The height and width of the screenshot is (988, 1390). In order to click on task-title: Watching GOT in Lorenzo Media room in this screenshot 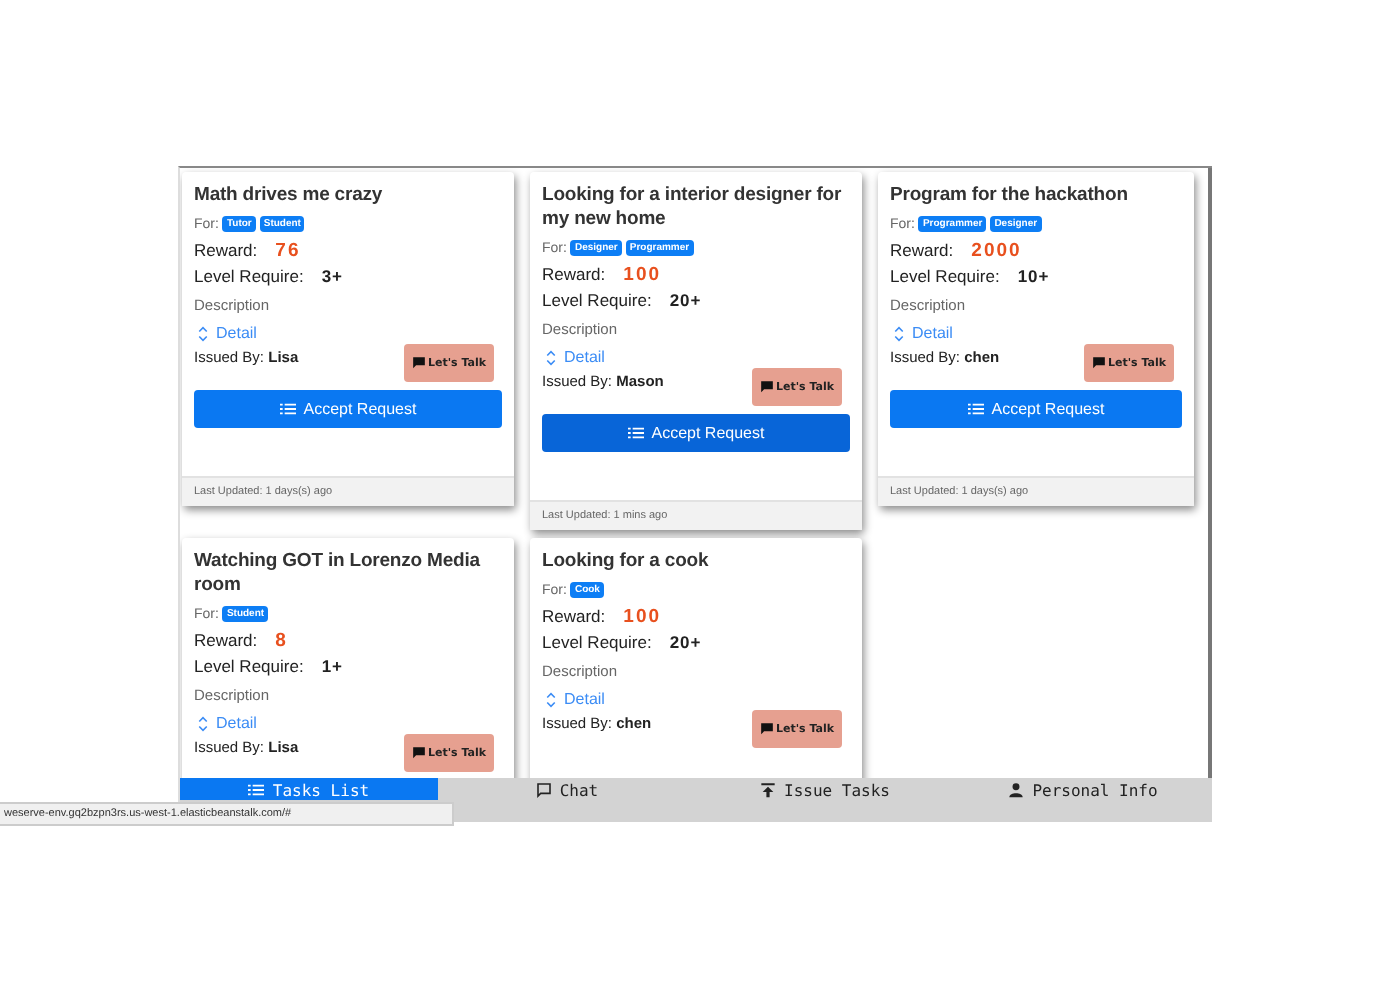, I will do `click(338, 574)`.